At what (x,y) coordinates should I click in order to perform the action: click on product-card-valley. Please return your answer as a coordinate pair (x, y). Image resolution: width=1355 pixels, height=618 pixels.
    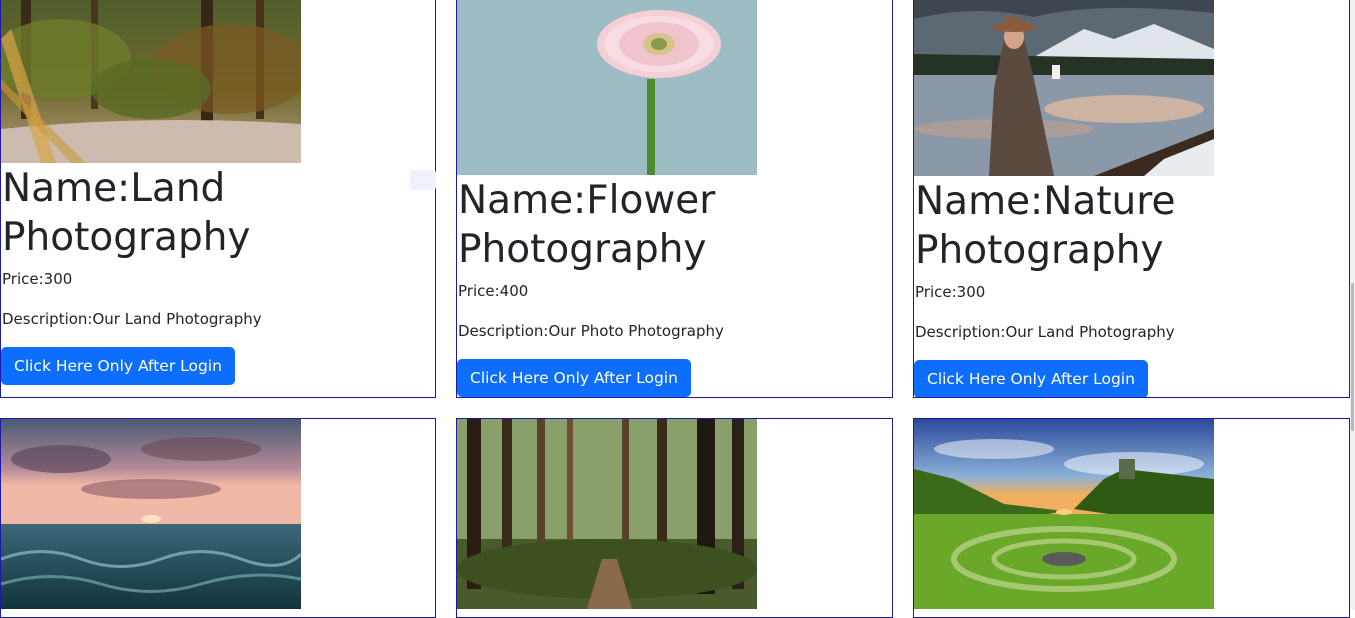
    Looking at the image, I should click on (1131, 518).